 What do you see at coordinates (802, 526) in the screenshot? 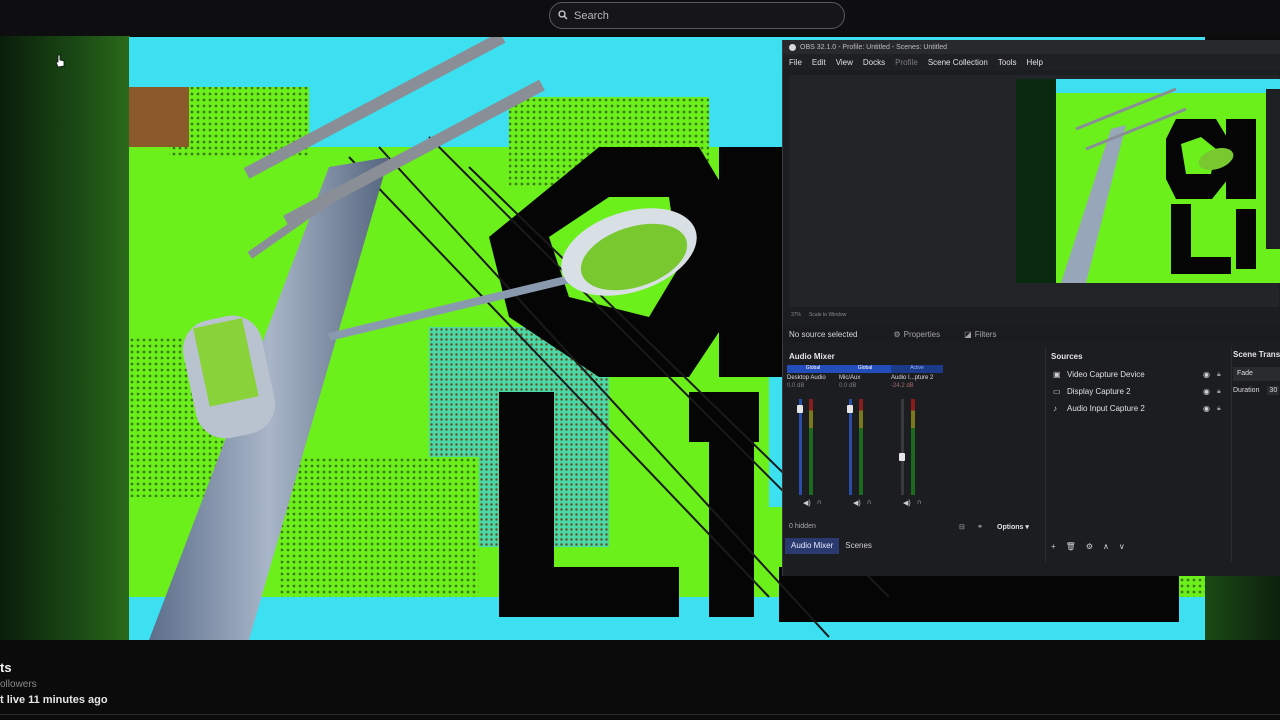
I see `hidden-count: 0 hidden` at bounding box center [802, 526].